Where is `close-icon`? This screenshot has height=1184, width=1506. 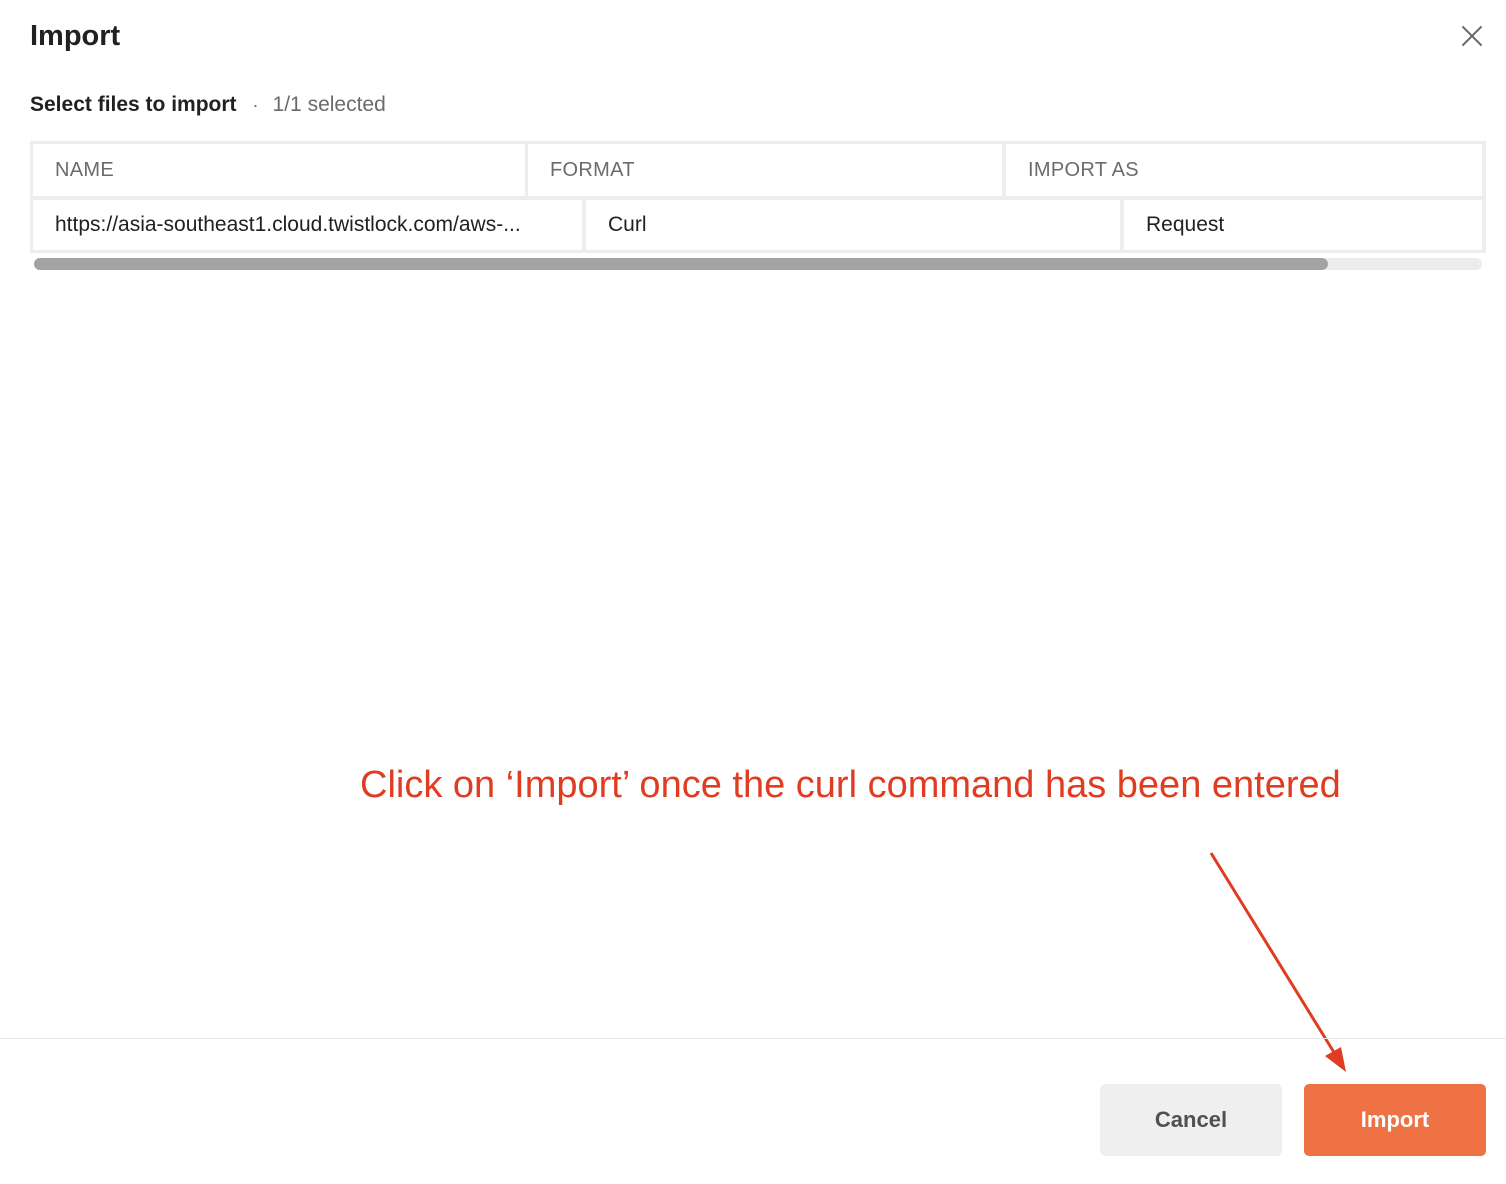 close-icon is located at coordinates (1472, 36).